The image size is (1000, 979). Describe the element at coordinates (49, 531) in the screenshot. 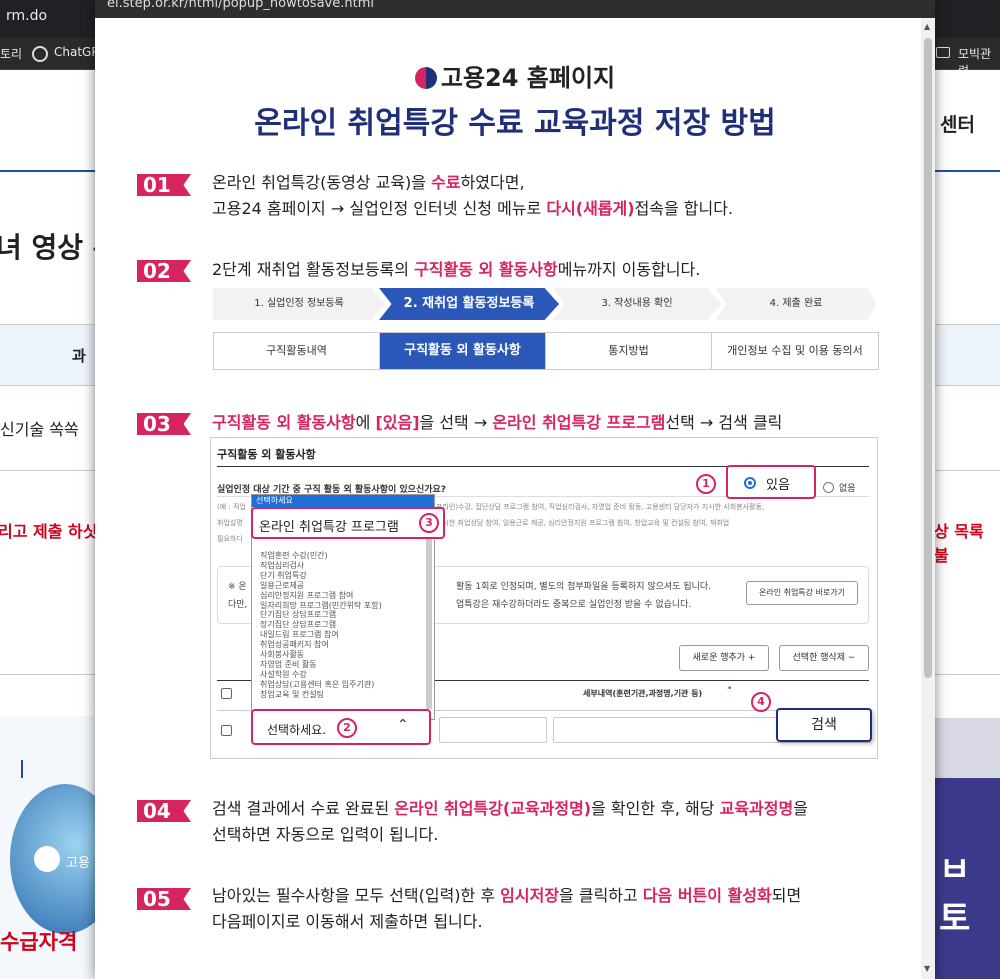

I see `notice-text-left: 리고 제출 하싯` at that location.